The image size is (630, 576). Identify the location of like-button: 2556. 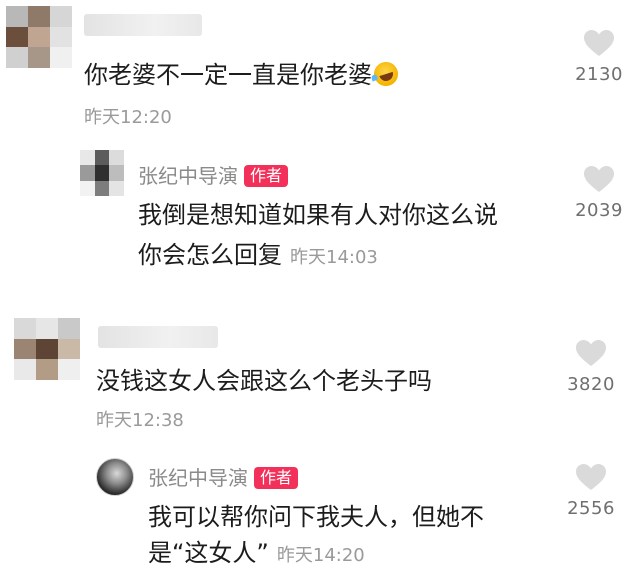
(591, 490).